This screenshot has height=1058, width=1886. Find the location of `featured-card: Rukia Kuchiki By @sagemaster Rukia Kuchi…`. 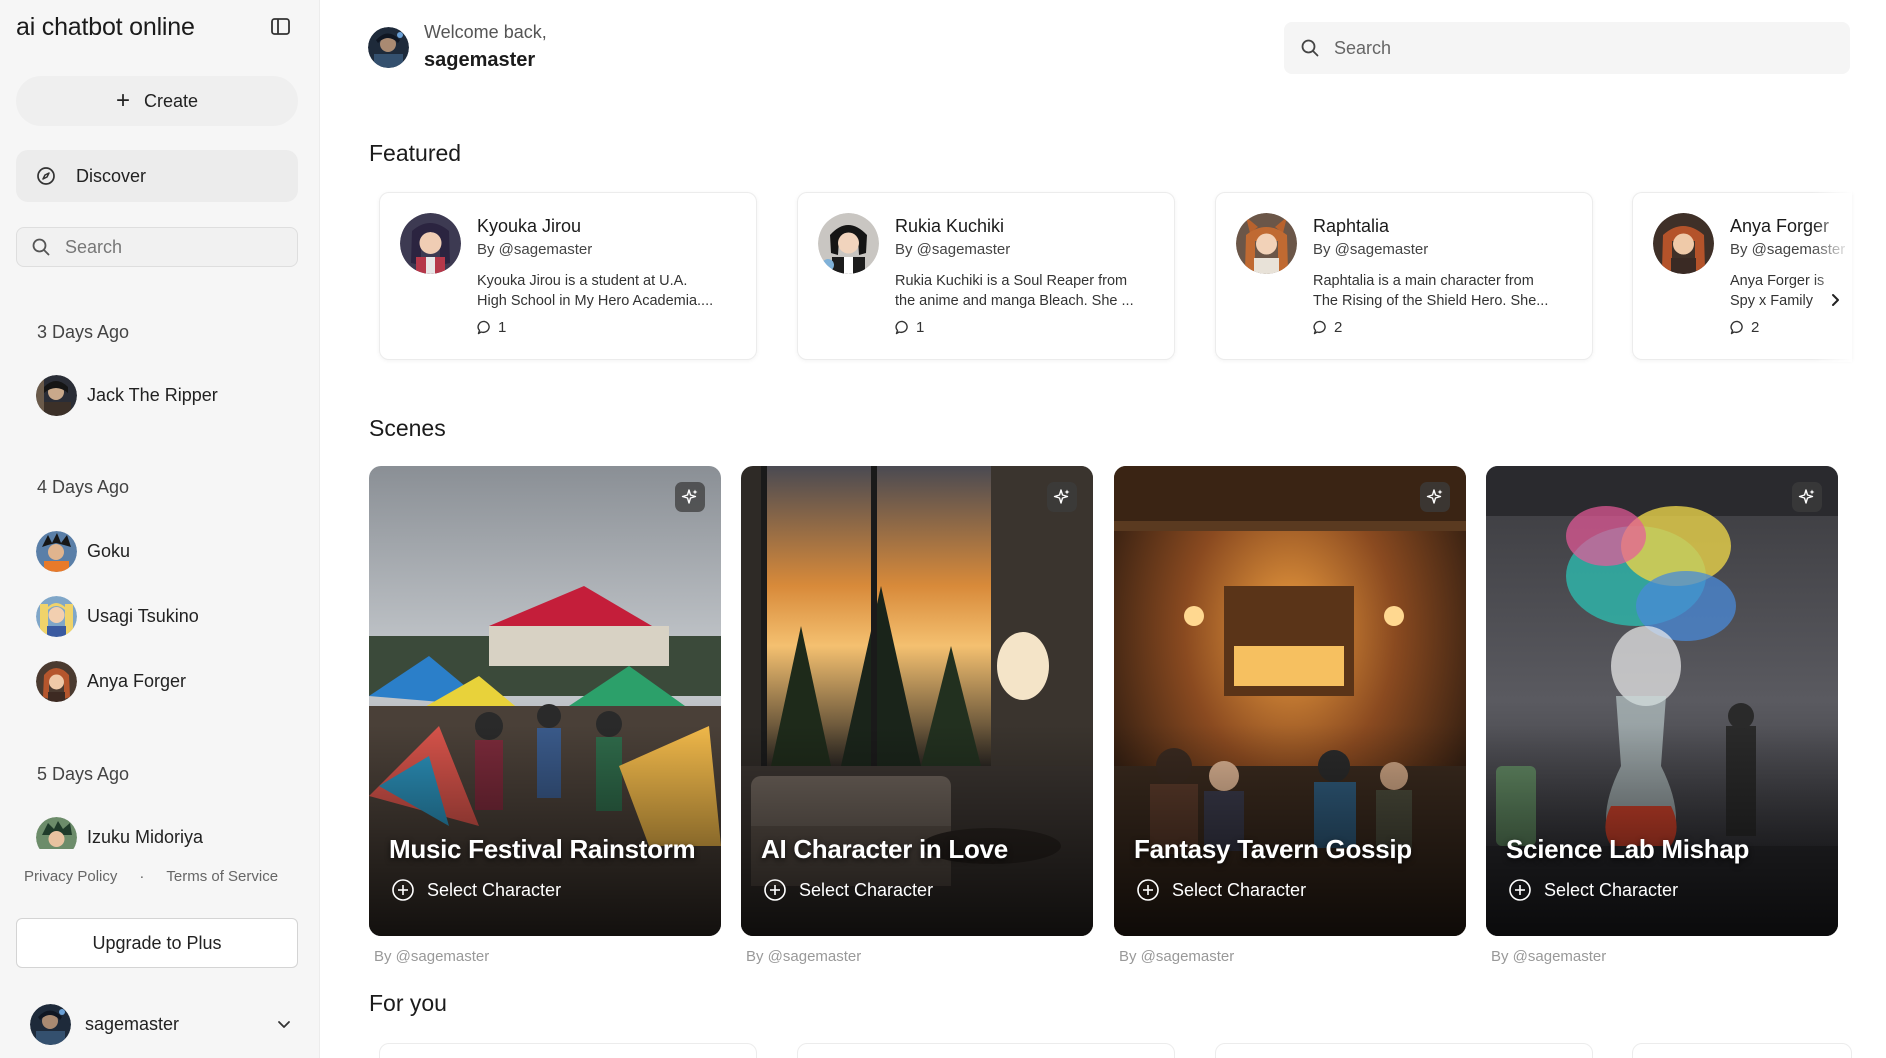

featured-card: Rukia Kuchiki By @sagemaster Rukia Kuchi… is located at coordinates (986, 276).